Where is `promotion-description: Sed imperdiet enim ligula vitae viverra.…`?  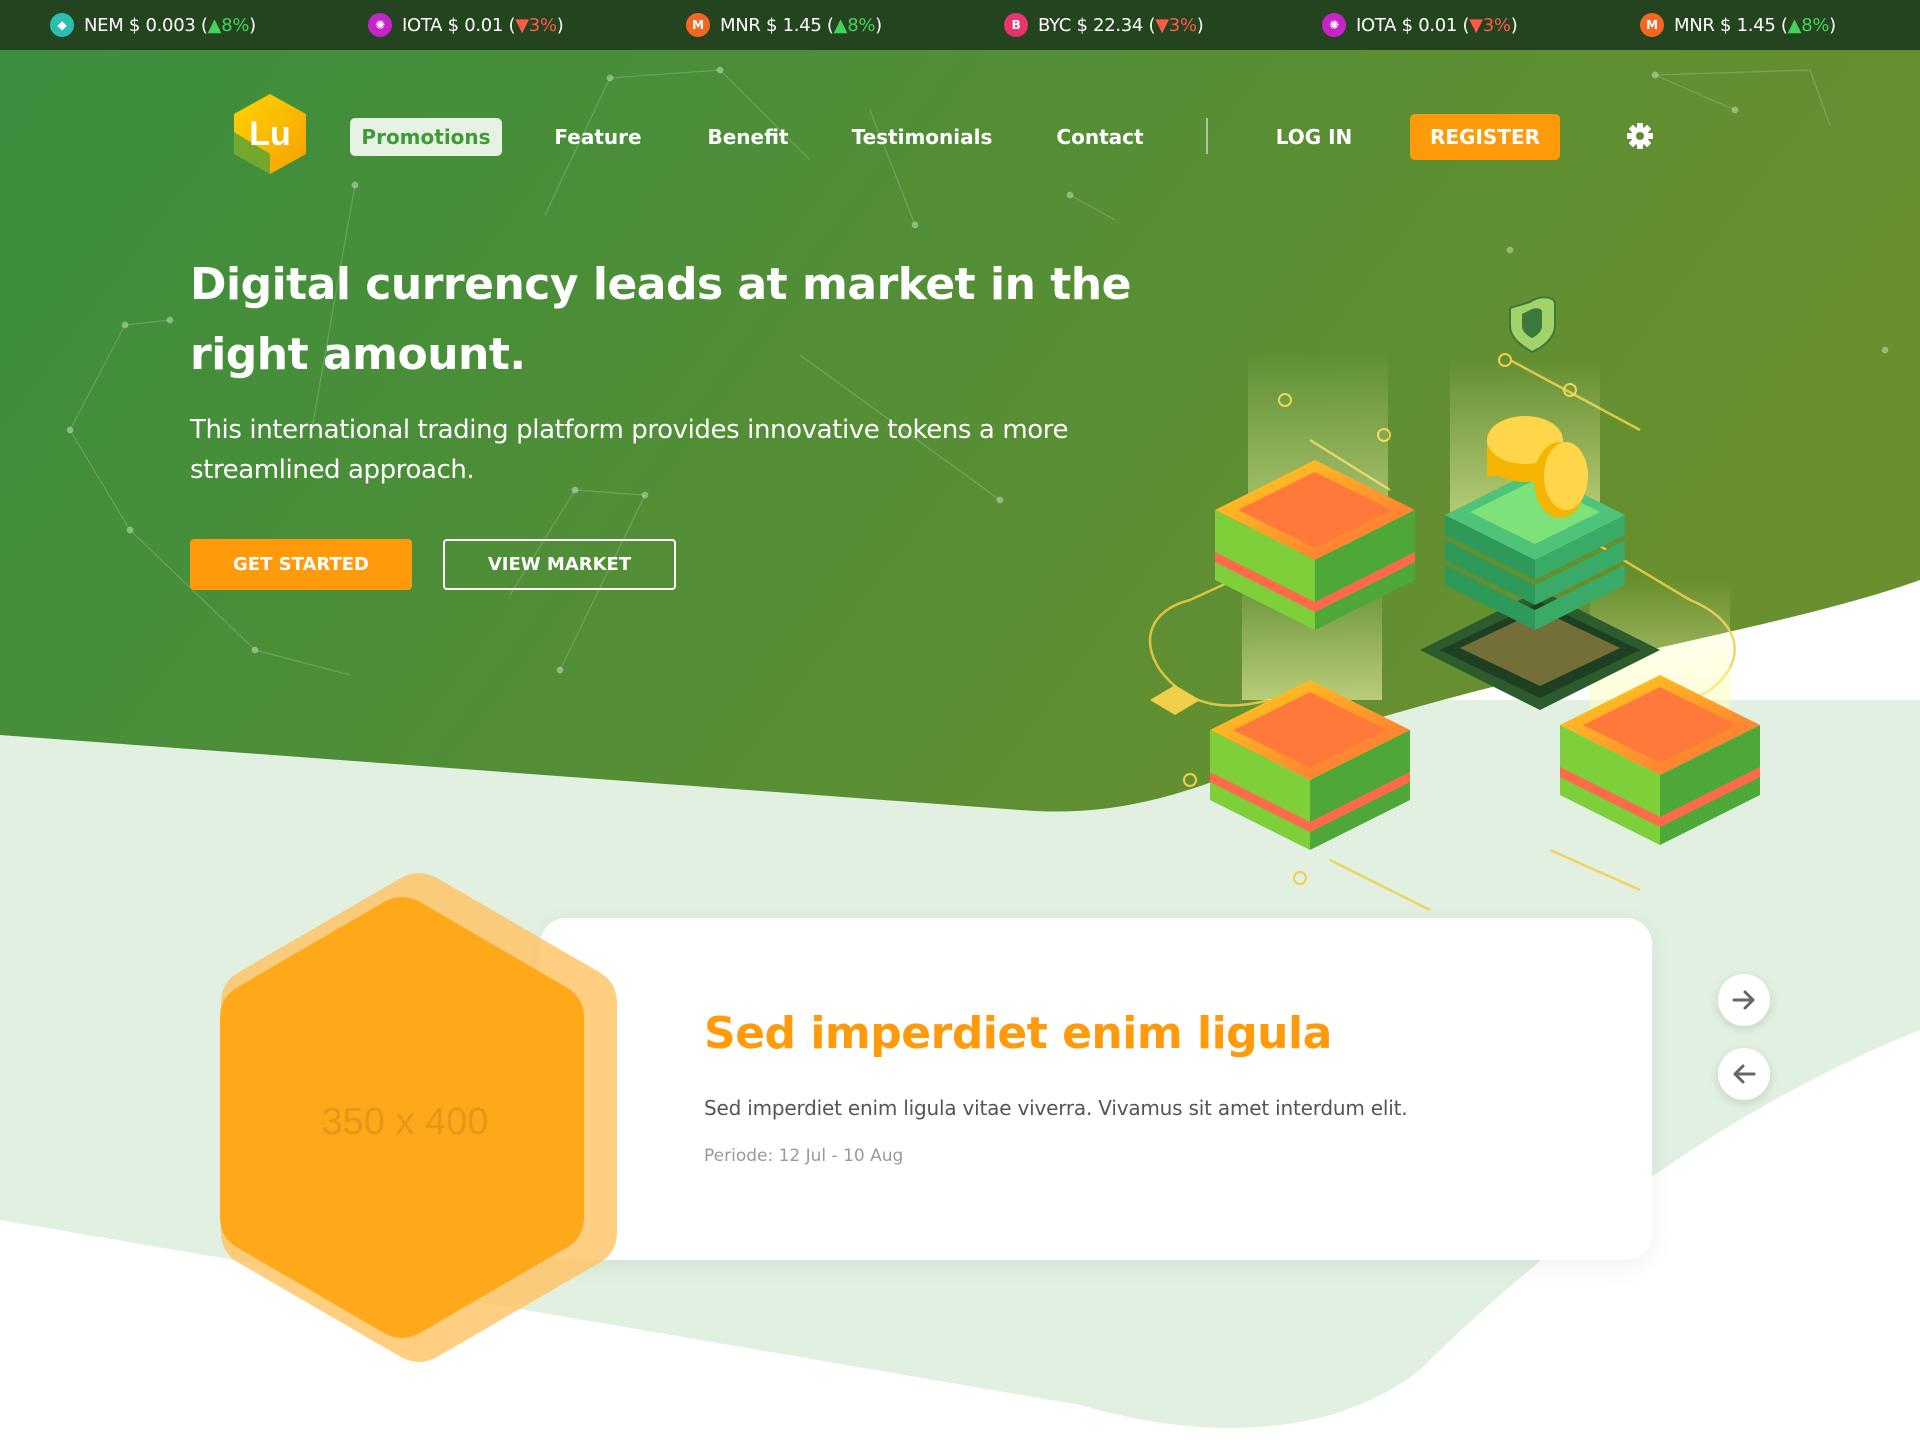 promotion-description: Sed imperdiet enim ligula vitae viverra.… is located at coordinates (1056, 1108).